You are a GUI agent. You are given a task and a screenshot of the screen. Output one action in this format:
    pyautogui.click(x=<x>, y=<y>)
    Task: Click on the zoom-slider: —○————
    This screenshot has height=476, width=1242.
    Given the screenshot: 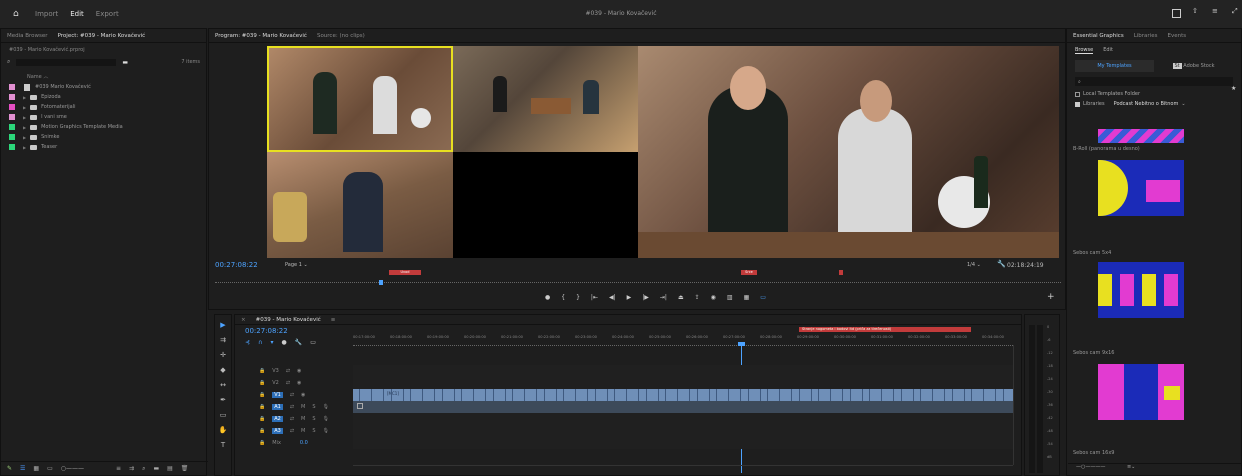 What is the action you would take?
    pyautogui.click(x=1090, y=467)
    